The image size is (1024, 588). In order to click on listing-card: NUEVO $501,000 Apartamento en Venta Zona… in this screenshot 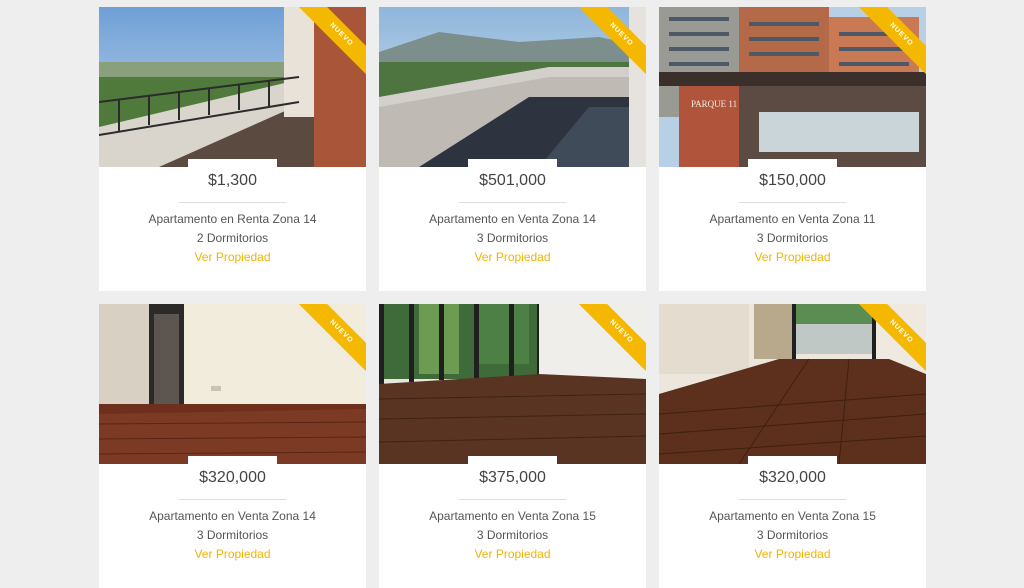, I will do `click(512, 149)`.